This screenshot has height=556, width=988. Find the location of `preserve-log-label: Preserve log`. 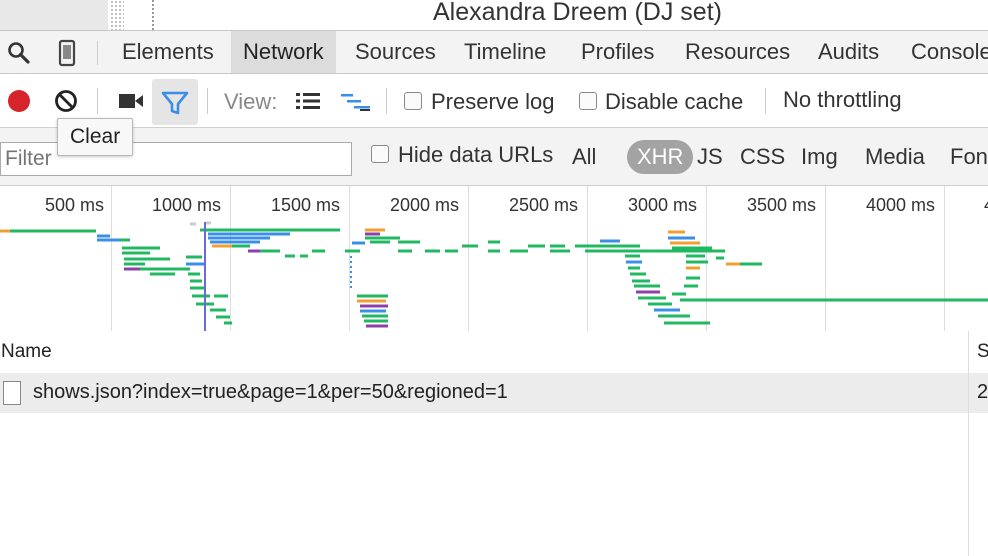

preserve-log-label: Preserve log is located at coordinates (493, 102).